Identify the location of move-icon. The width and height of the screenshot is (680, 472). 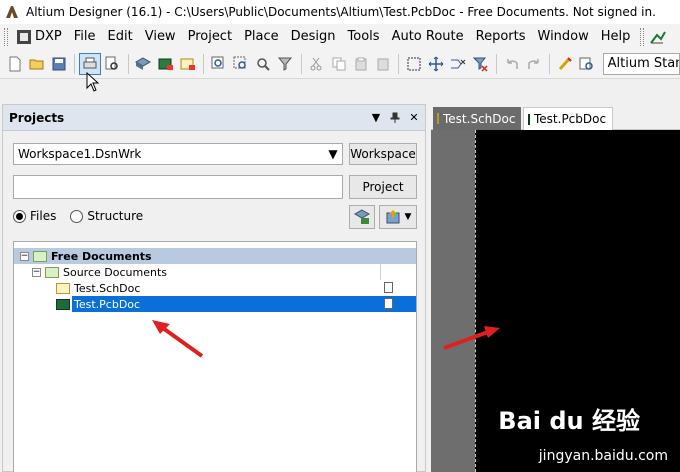
(436, 64).